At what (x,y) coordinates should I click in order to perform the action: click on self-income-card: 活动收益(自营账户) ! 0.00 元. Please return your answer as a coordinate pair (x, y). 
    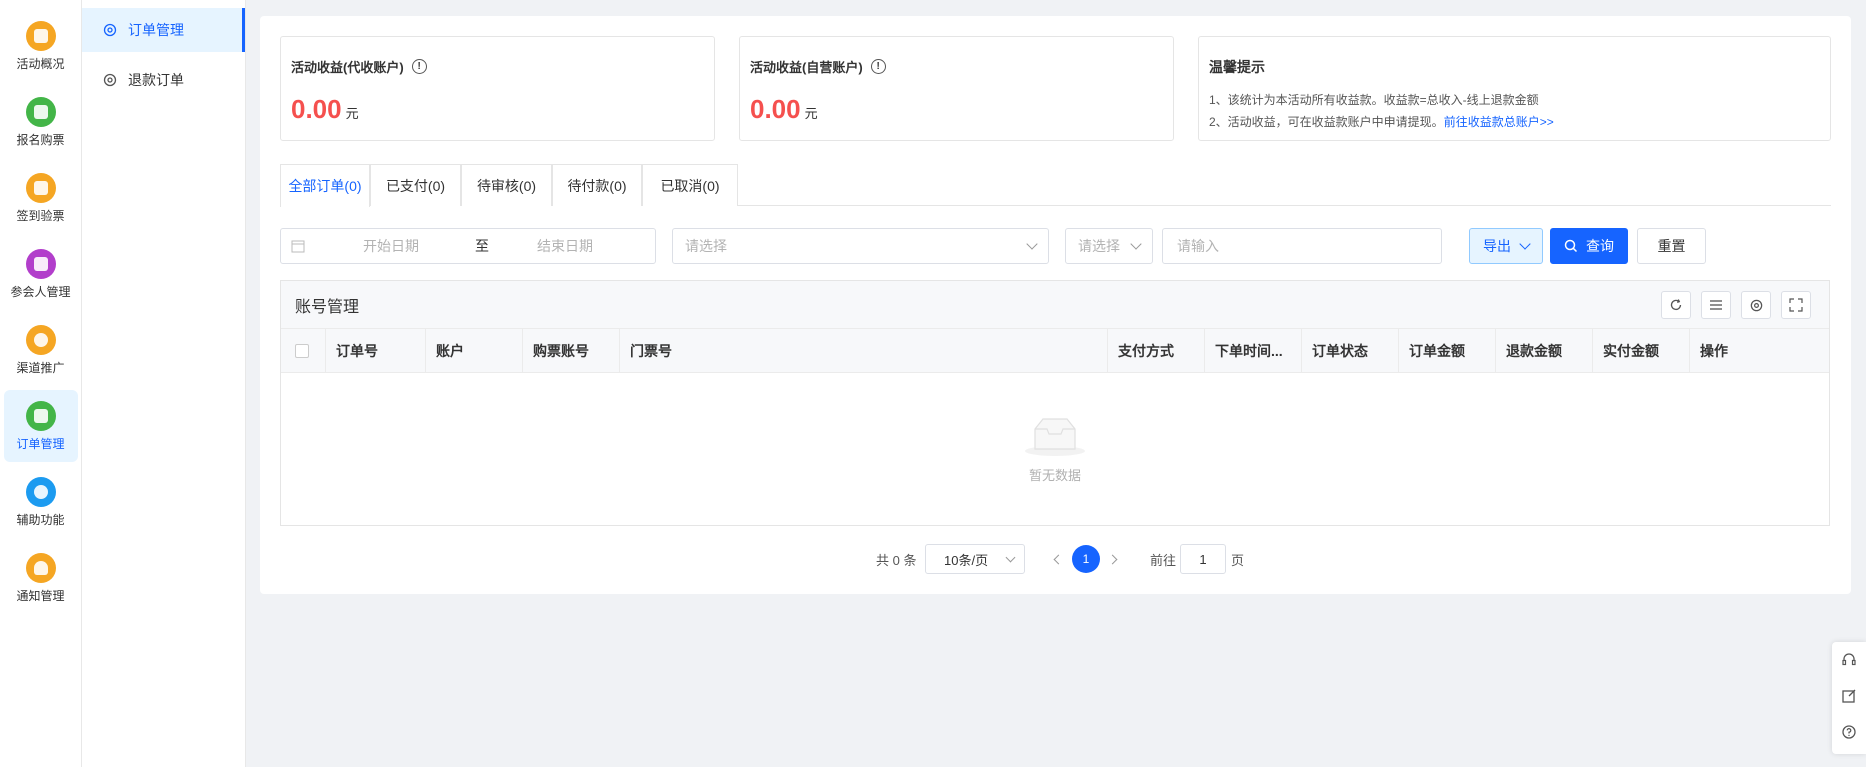
    Looking at the image, I should click on (956, 88).